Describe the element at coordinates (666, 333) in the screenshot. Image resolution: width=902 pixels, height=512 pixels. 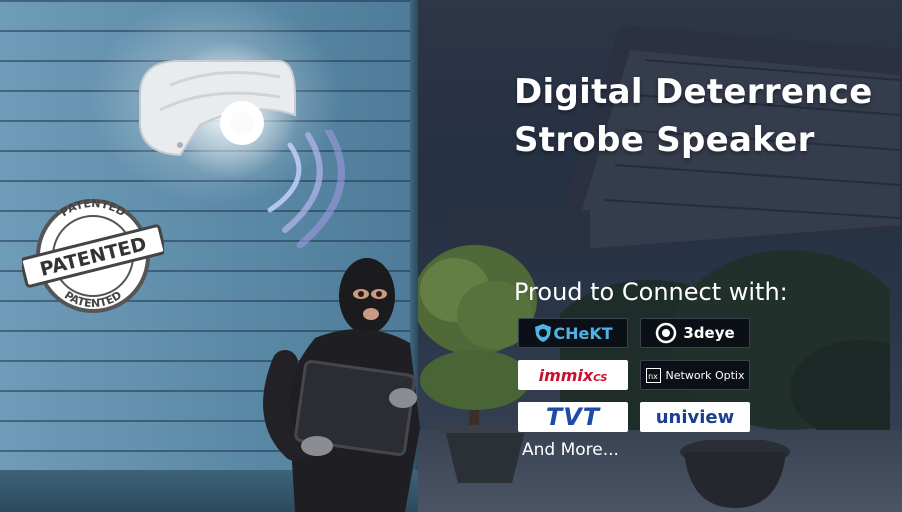
I see `3deye-ring-icon` at that location.